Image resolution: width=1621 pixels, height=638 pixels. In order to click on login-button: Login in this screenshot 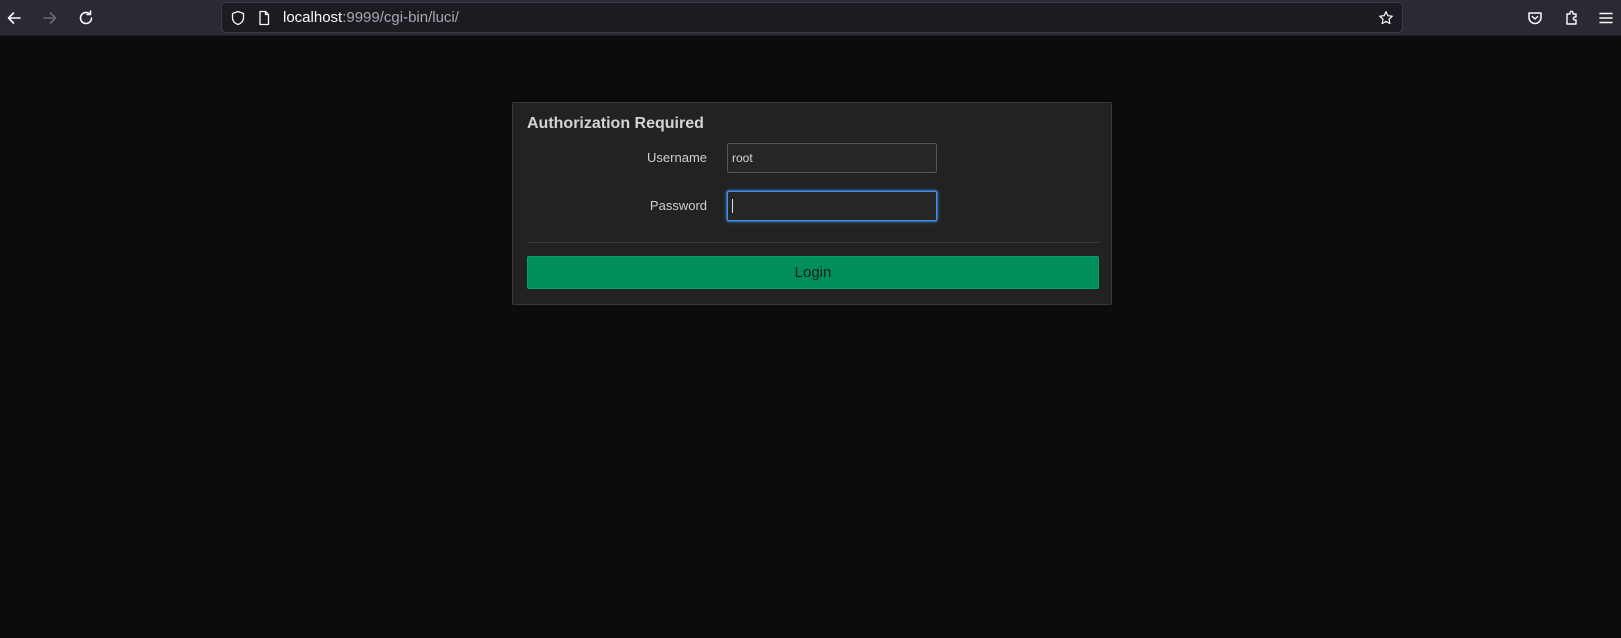, I will do `click(813, 272)`.